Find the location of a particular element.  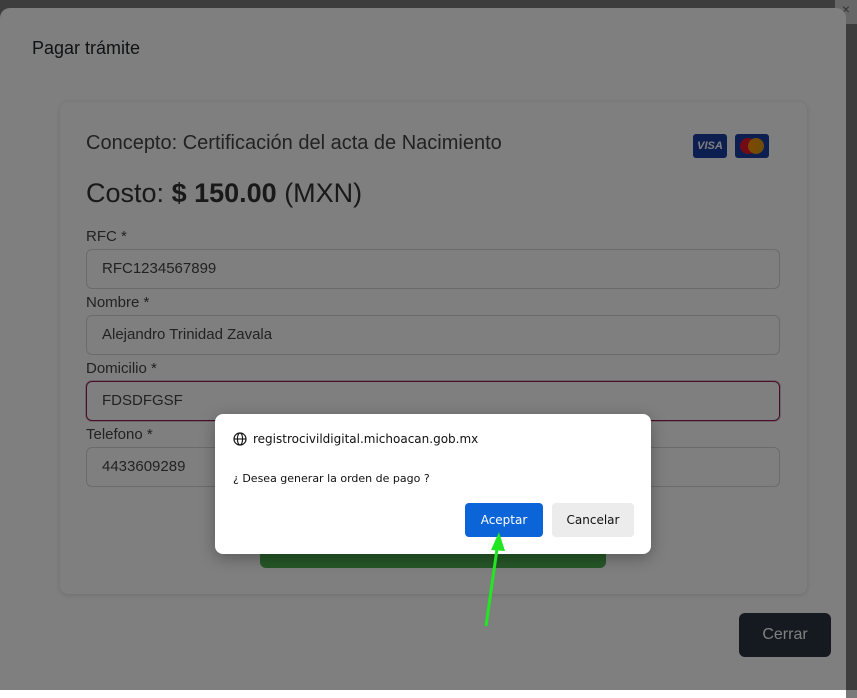

dialog-host: registrocivildigital.michoacan.gob.mx is located at coordinates (355, 439).